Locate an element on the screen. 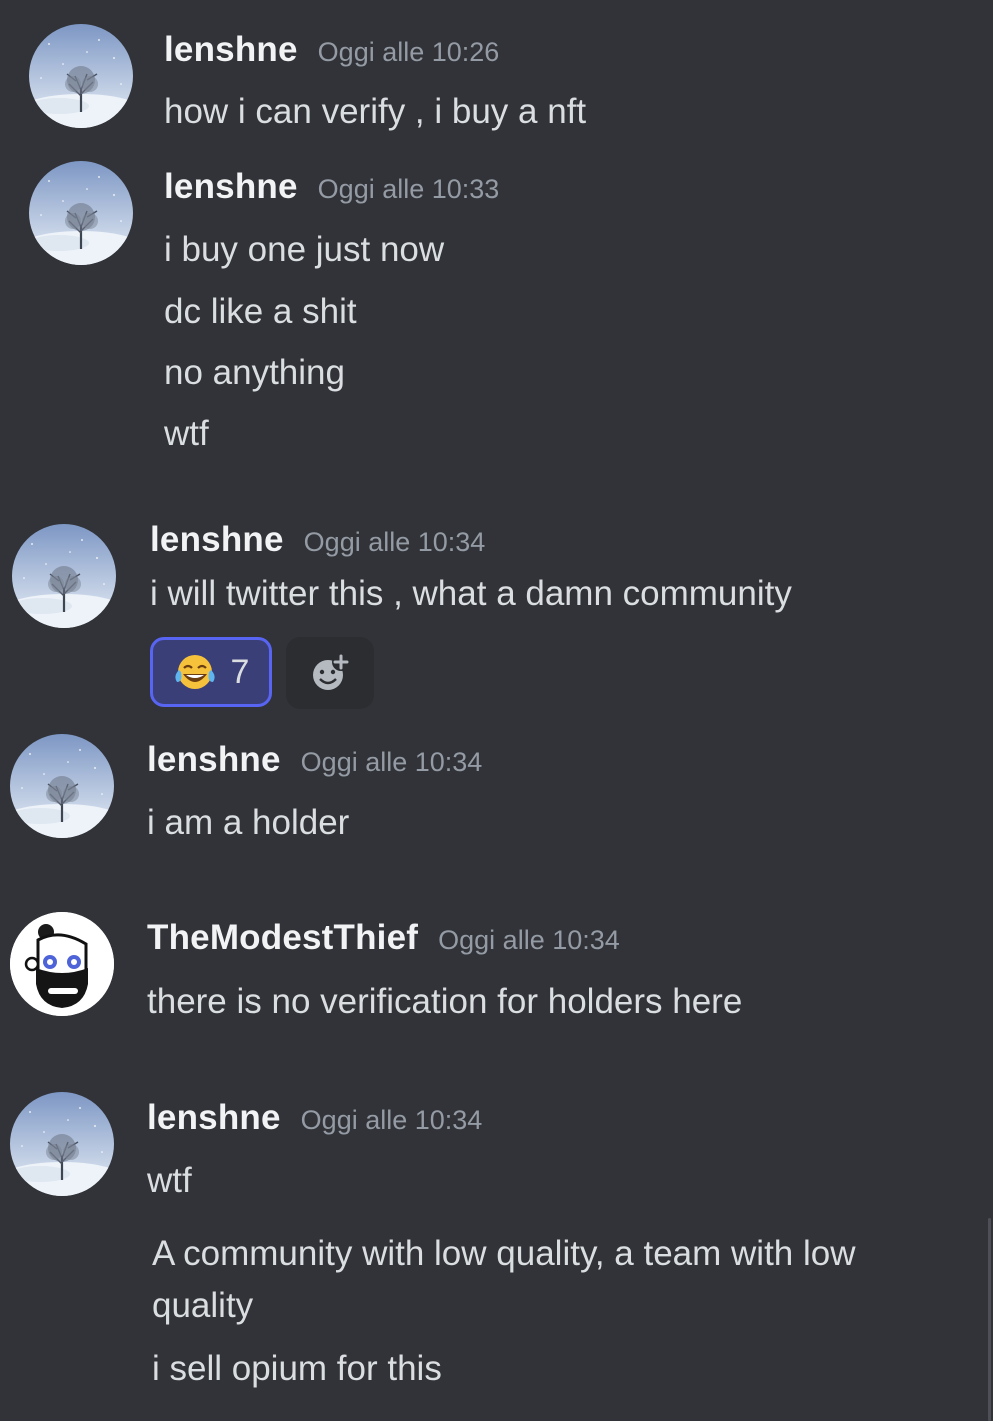  add-reaction-icon is located at coordinates (331, 671).